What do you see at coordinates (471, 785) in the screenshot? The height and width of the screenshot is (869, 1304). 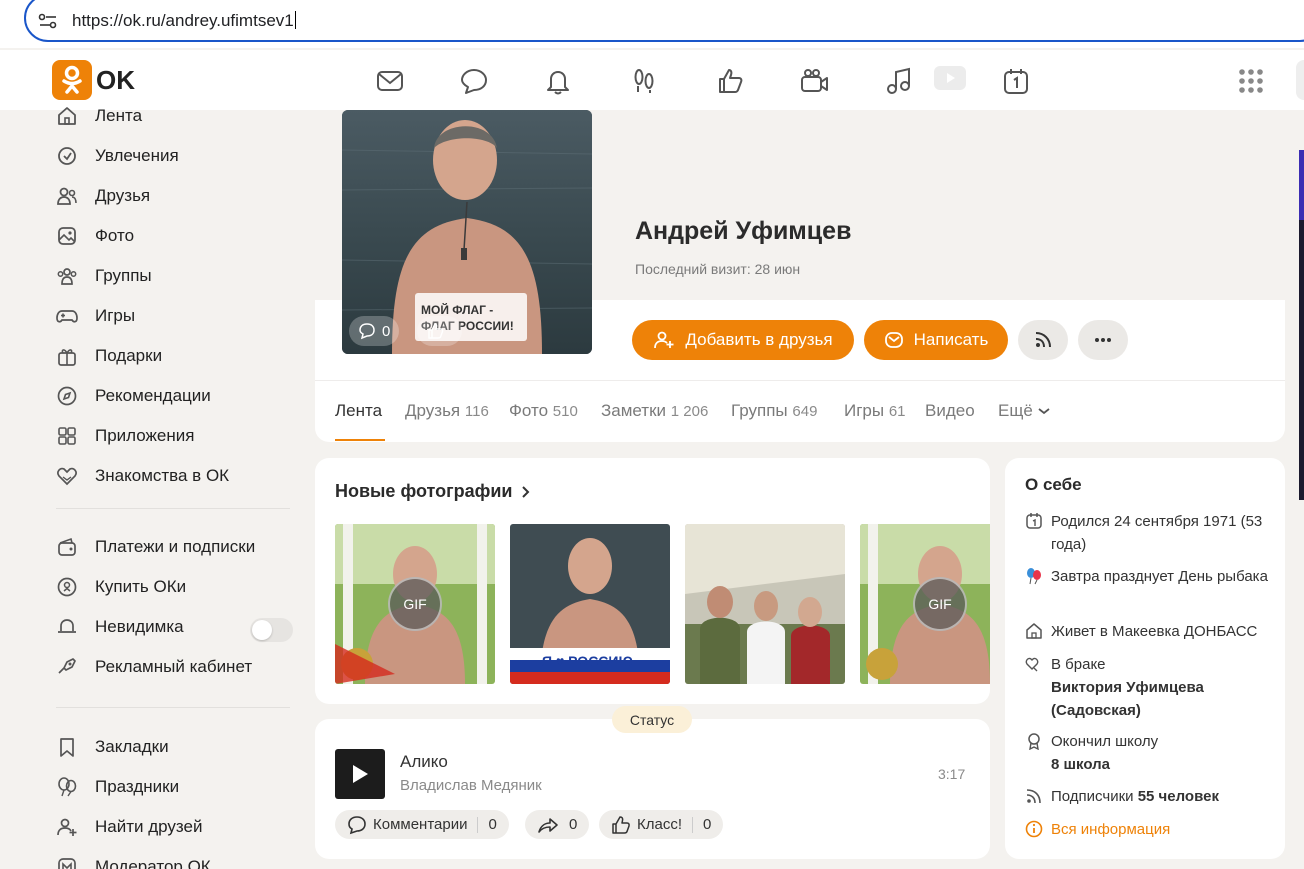 I see `track-artist: Владислав Медяник` at bounding box center [471, 785].